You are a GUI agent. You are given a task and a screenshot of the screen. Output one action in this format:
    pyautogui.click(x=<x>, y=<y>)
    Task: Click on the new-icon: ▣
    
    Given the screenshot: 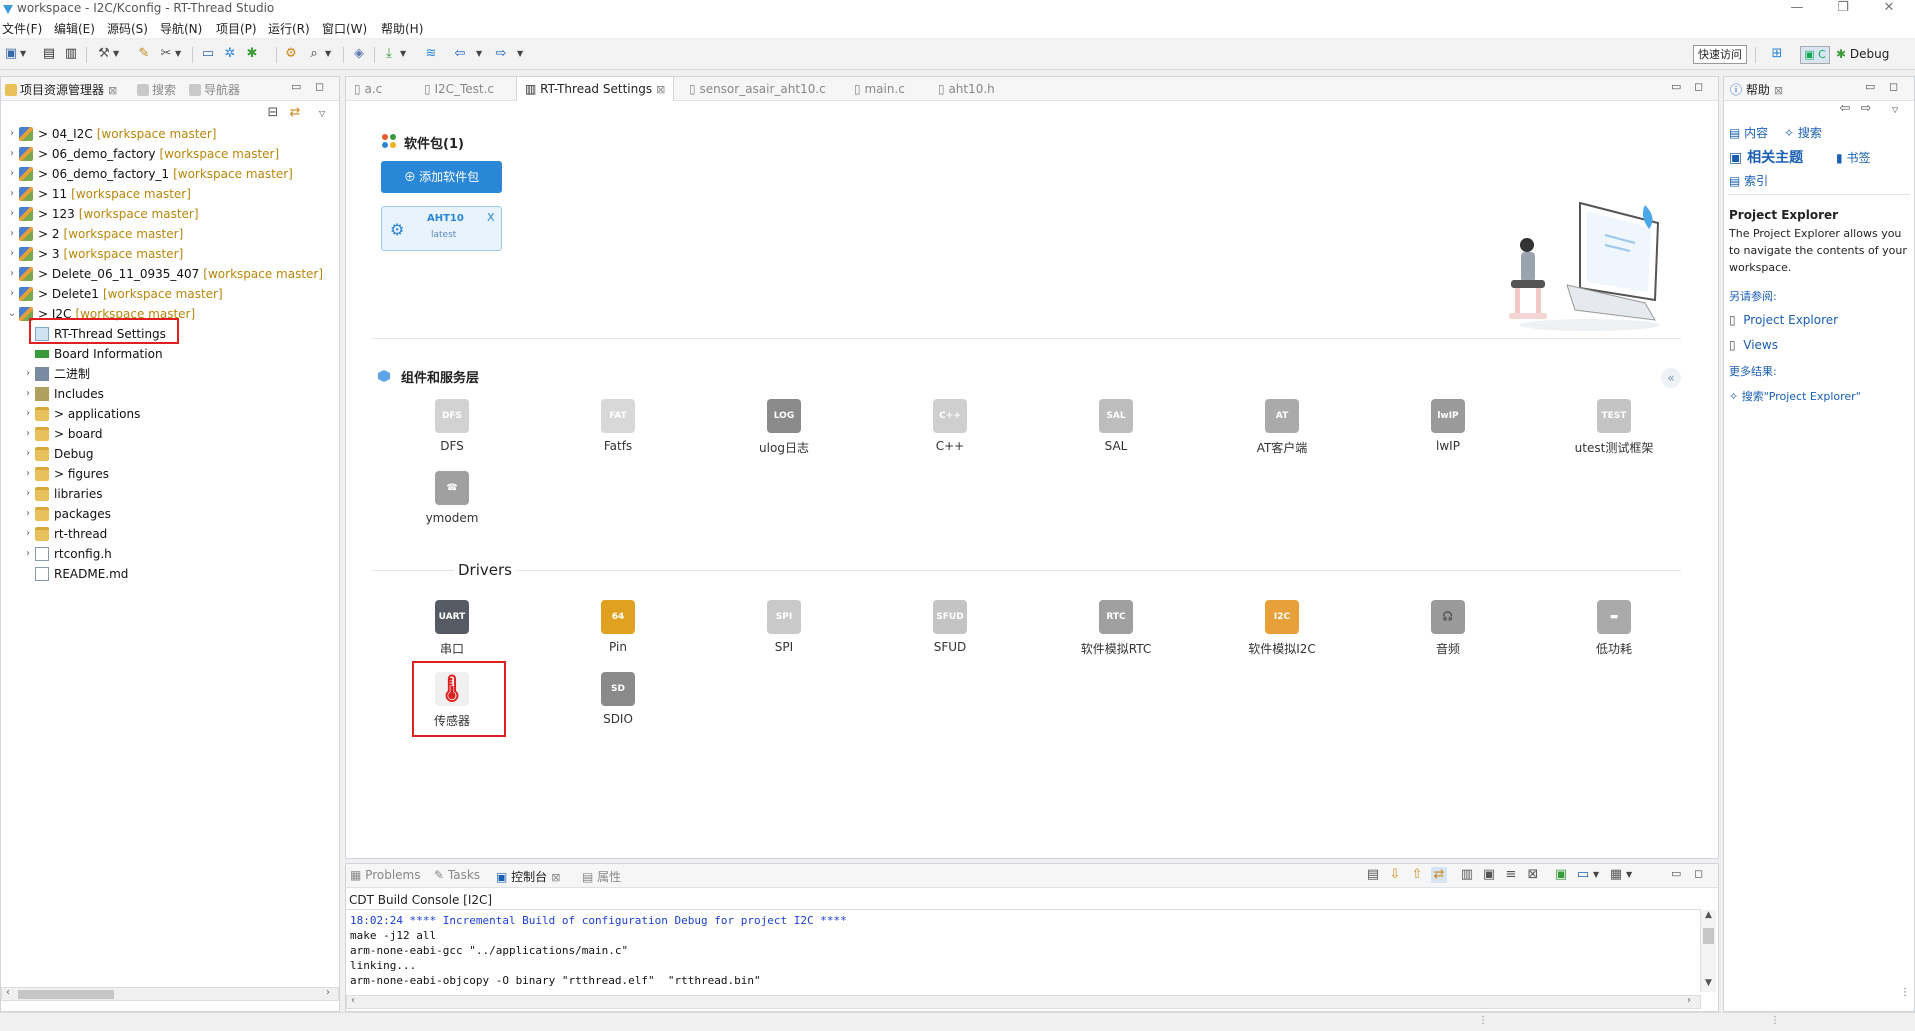 What is the action you would take?
    pyautogui.click(x=11, y=54)
    